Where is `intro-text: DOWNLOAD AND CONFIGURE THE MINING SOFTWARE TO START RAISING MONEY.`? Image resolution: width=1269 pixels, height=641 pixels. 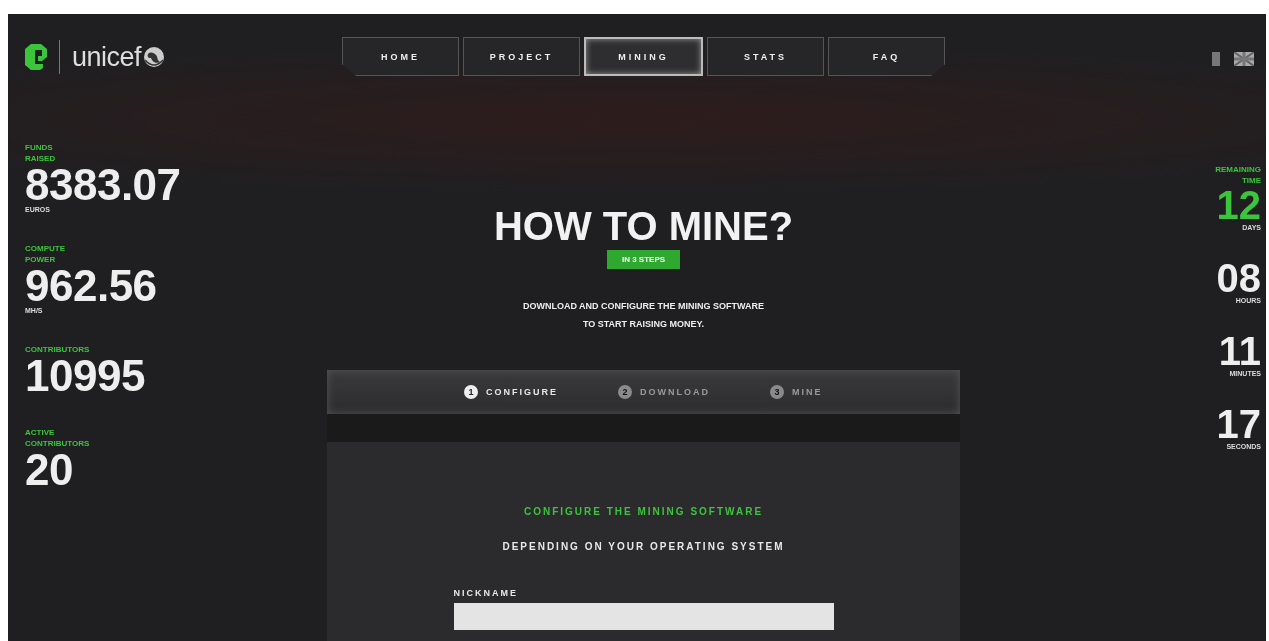
intro-text: DOWNLOAD AND CONFIGURE THE MINING SOFTWARE TO START RAISING MONEY. is located at coordinates (643, 315).